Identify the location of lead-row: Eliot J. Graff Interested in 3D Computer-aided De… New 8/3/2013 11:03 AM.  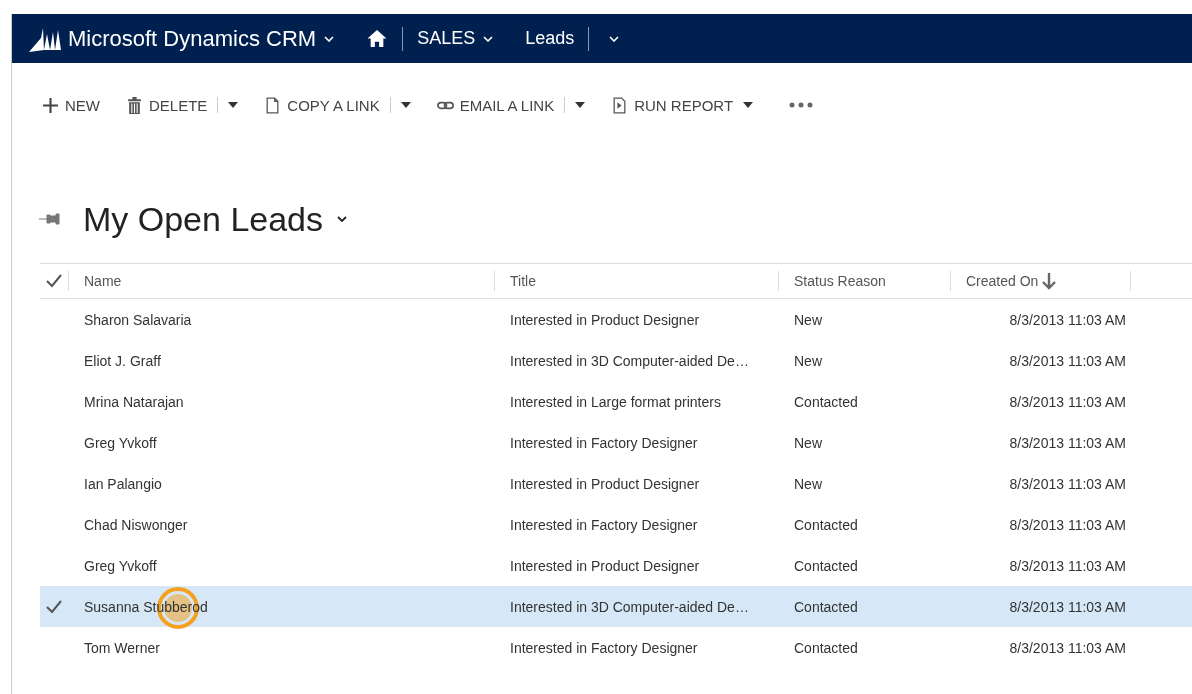
(616, 360).